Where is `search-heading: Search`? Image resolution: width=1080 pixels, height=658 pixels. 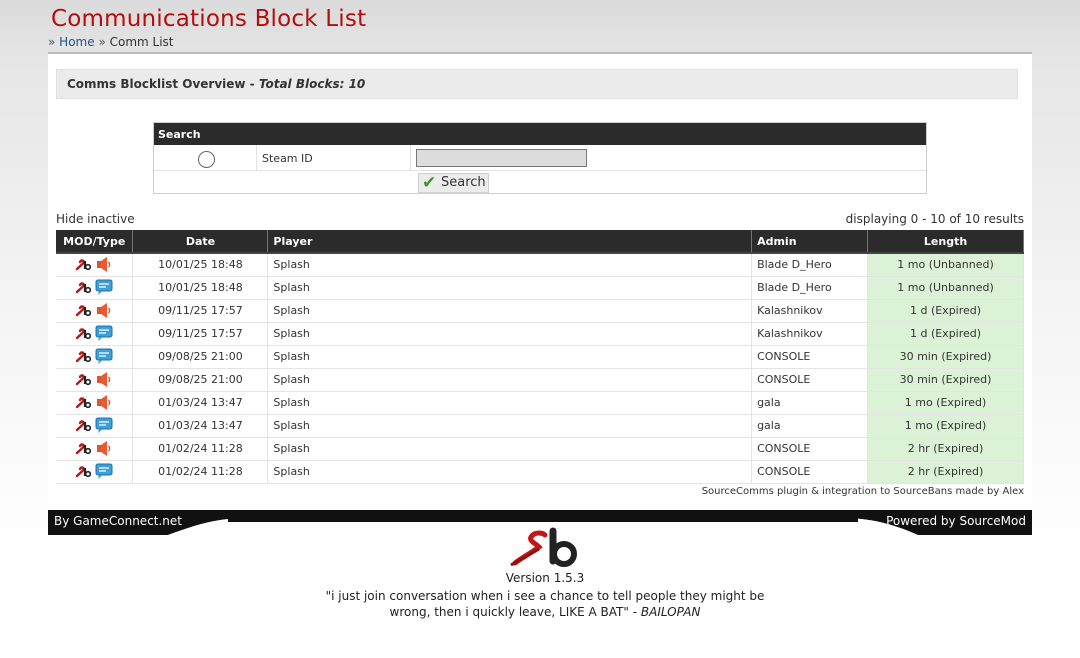
search-heading: Search is located at coordinates (540, 134).